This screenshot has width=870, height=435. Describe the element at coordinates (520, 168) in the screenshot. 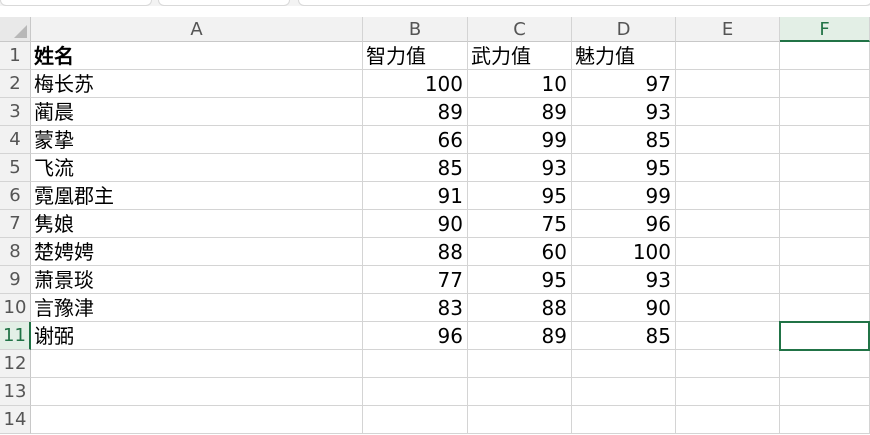

I see `cell-c5: 93` at that location.